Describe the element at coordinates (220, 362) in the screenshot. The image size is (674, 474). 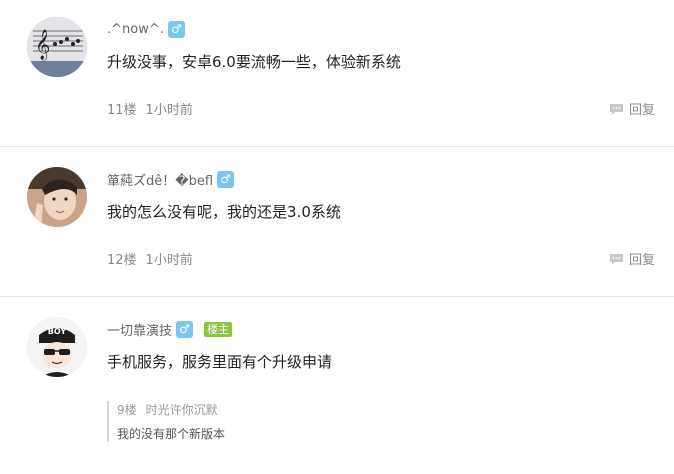
I see `comment-text: 手机服务，服务里面有个升级申请` at that location.